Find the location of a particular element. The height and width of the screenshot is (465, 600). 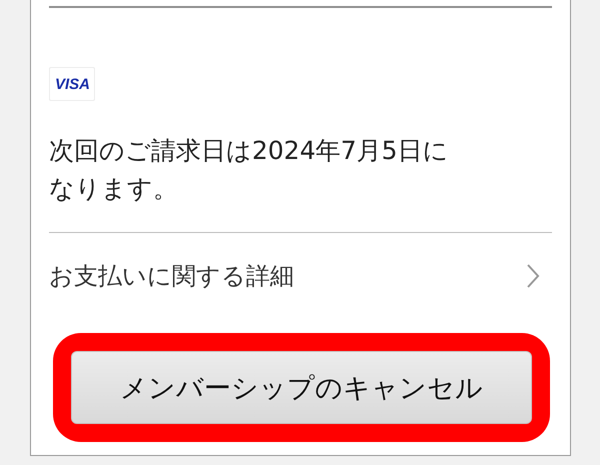

cancel-membership-button: メンバーシップのキャンセル is located at coordinates (301, 387).